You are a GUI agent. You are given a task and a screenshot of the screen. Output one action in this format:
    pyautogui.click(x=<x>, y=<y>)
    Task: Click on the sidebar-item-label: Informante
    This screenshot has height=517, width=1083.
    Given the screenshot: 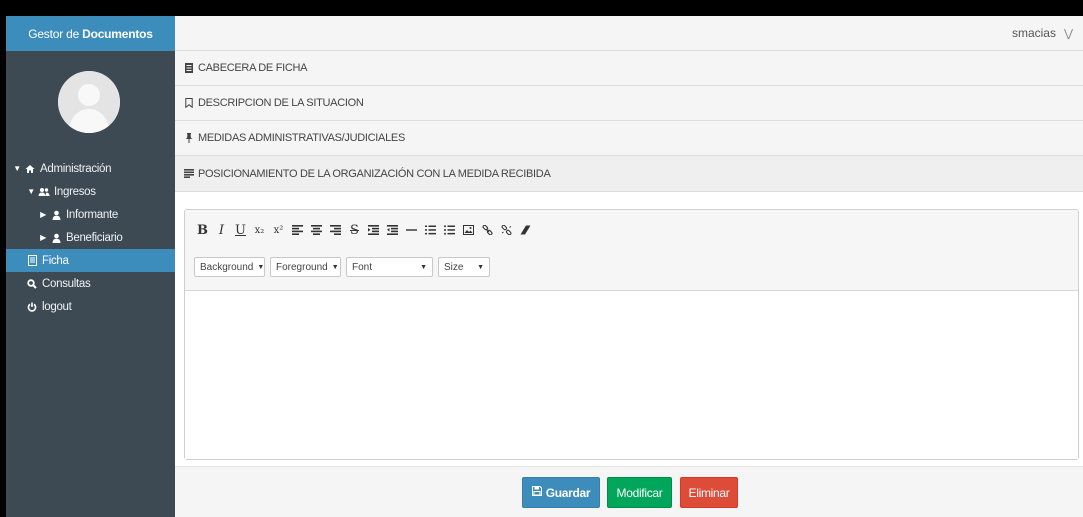 What is the action you would take?
    pyautogui.click(x=92, y=214)
    